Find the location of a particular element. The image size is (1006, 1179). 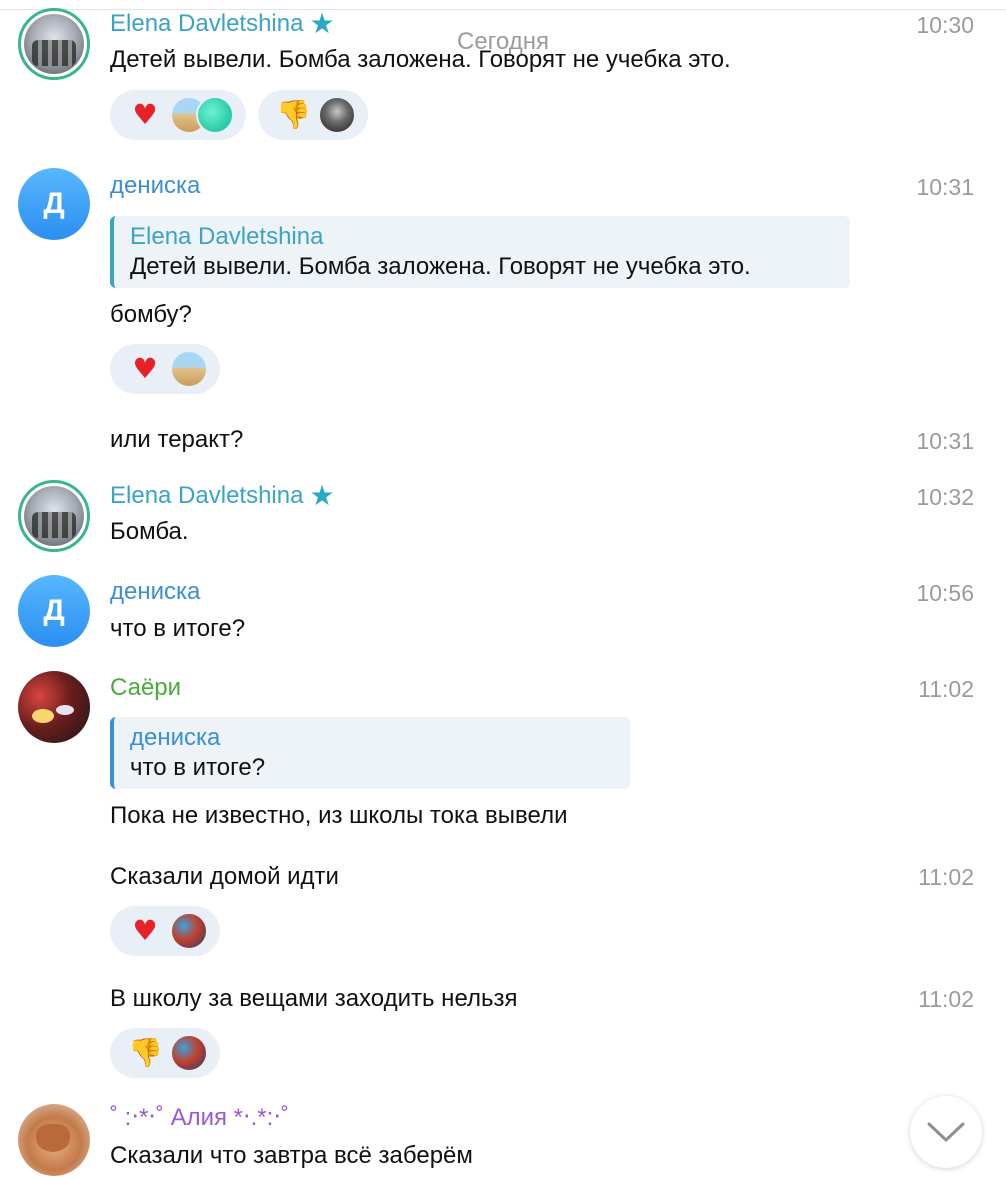

message-text: что в итоге? is located at coordinates (178, 628).